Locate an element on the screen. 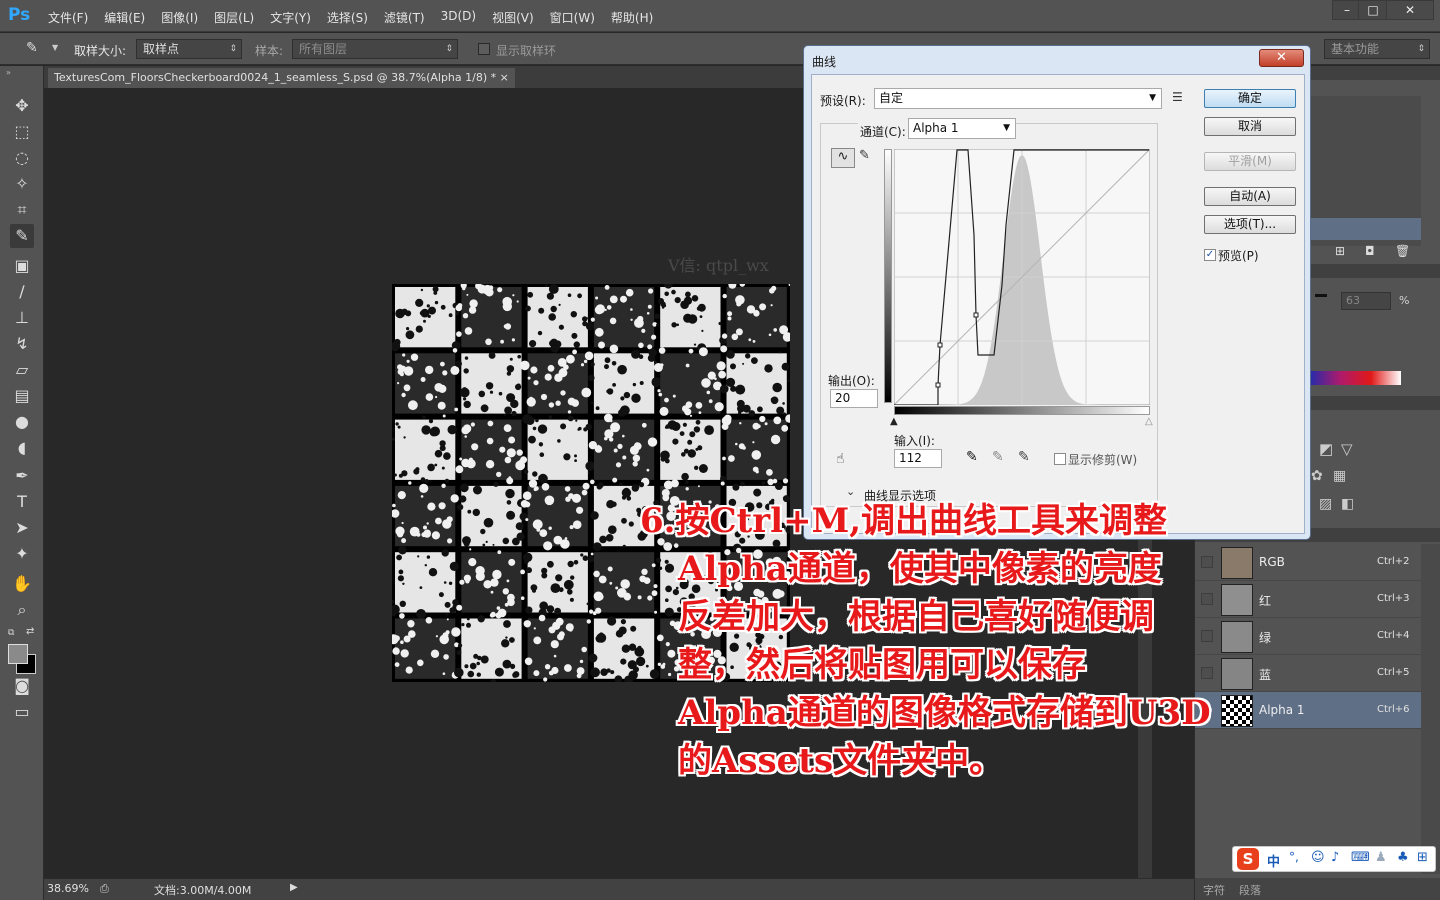  marquee-tool-icon: ⬚ is located at coordinates (22, 132).